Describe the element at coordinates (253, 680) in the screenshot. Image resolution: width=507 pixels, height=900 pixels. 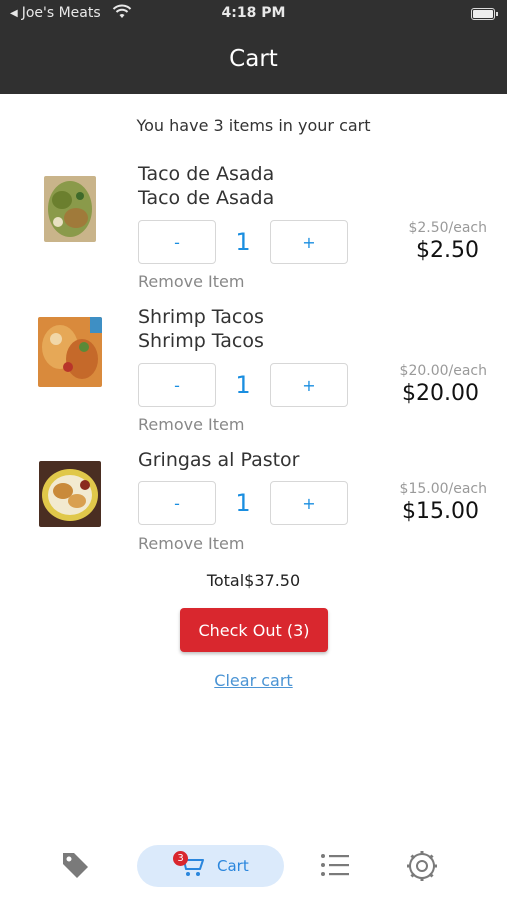
I see `clear-cart-link: Clear cart` at that location.